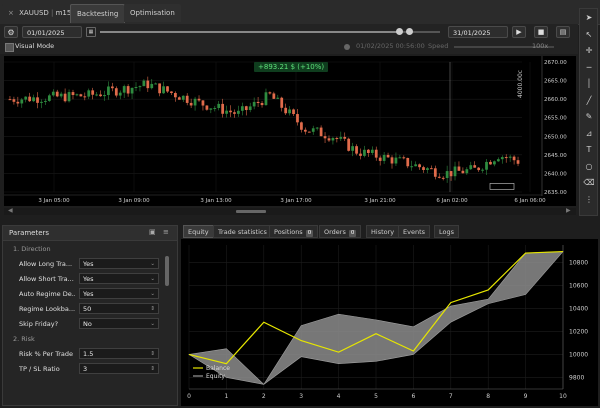 This screenshot has height=408, width=600. I want to click on timeline-slider, so click(270, 31).